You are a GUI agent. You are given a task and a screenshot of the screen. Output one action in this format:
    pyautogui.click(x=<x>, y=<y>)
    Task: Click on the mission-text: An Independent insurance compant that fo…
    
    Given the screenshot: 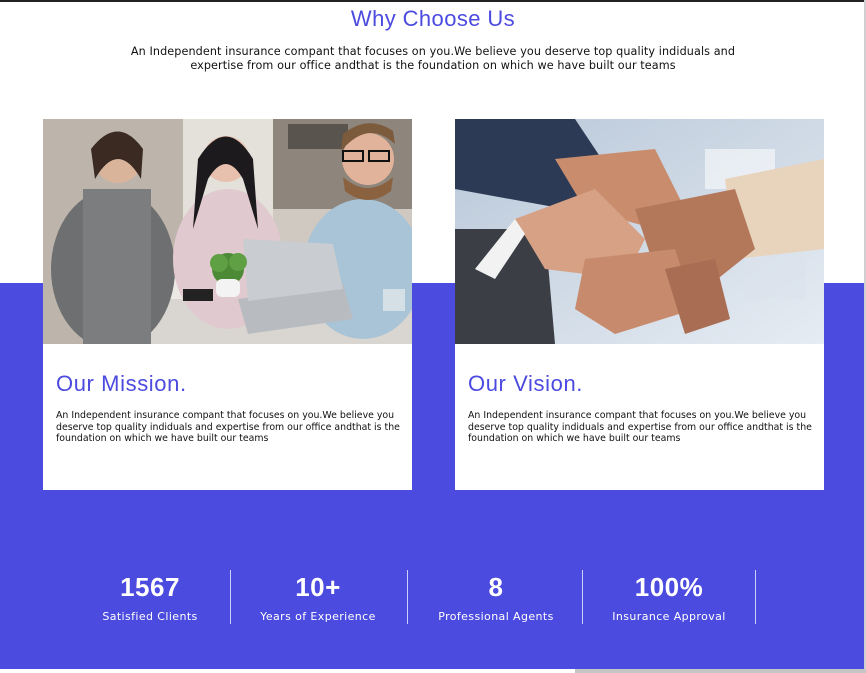 What is the action you would take?
    pyautogui.click(x=228, y=427)
    